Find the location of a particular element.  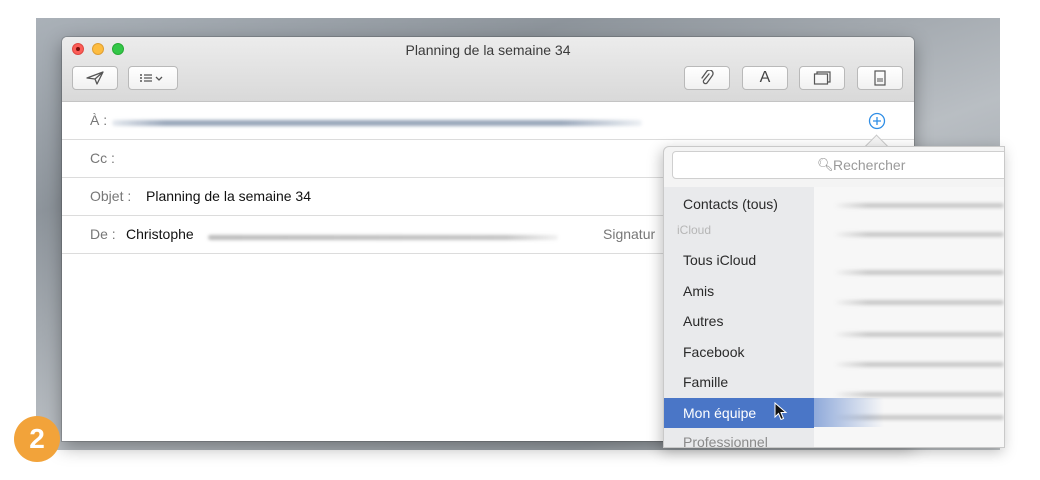

group-label: Professionnel is located at coordinates (725, 441).